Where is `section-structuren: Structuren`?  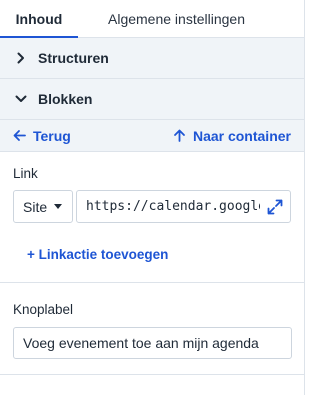
section-structuren: Structuren is located at coordinates (152, 58).